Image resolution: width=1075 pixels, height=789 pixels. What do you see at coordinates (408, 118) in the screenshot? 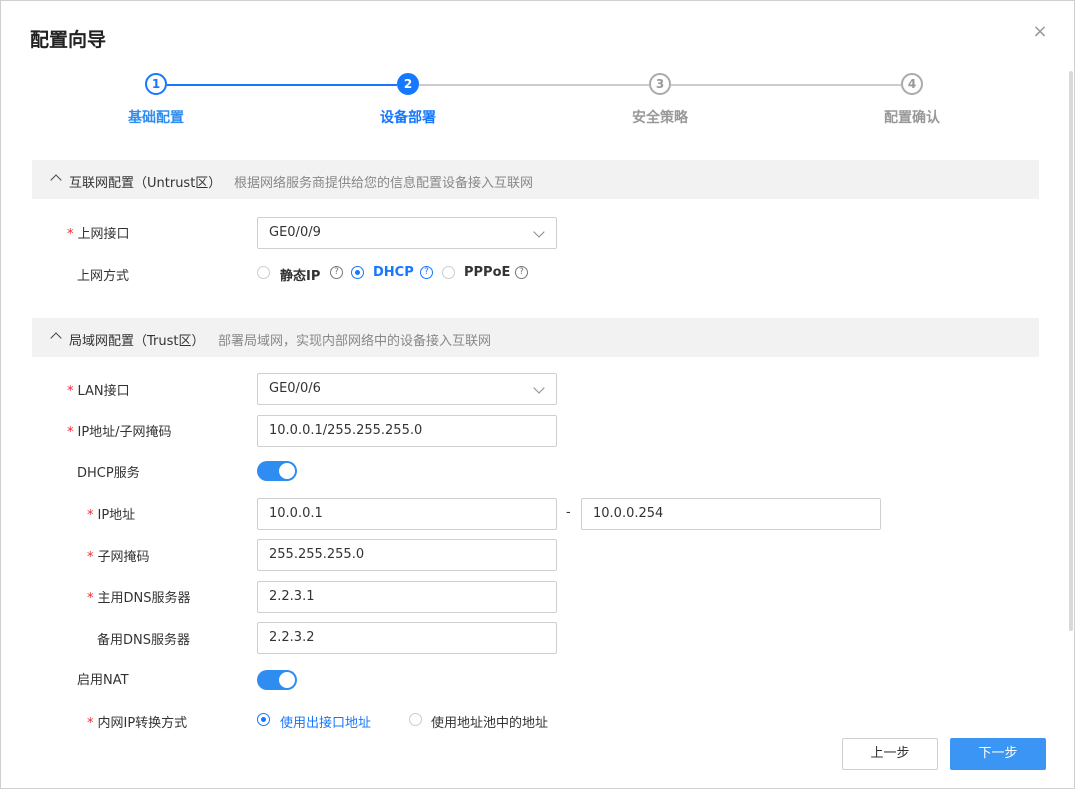
I see `step-2-label: 设备部署` at bounding box center [408, 118].